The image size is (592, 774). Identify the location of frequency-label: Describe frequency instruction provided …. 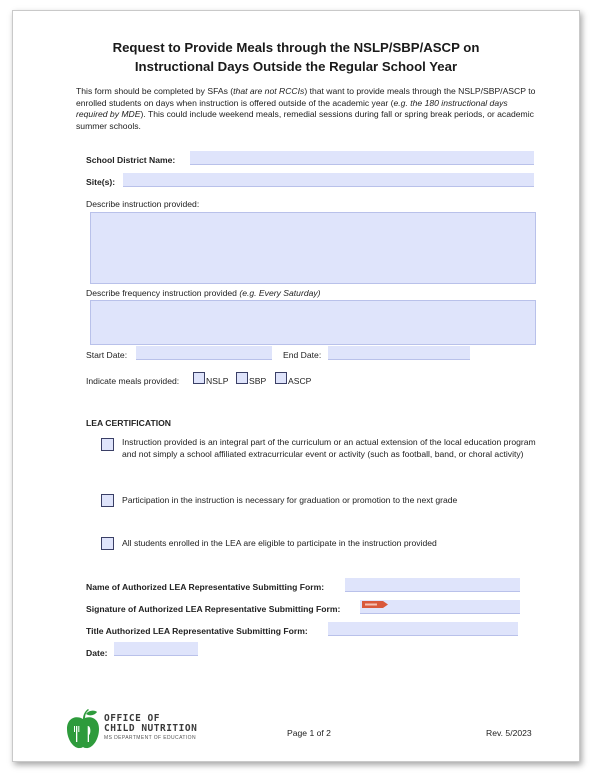
(203, 293).